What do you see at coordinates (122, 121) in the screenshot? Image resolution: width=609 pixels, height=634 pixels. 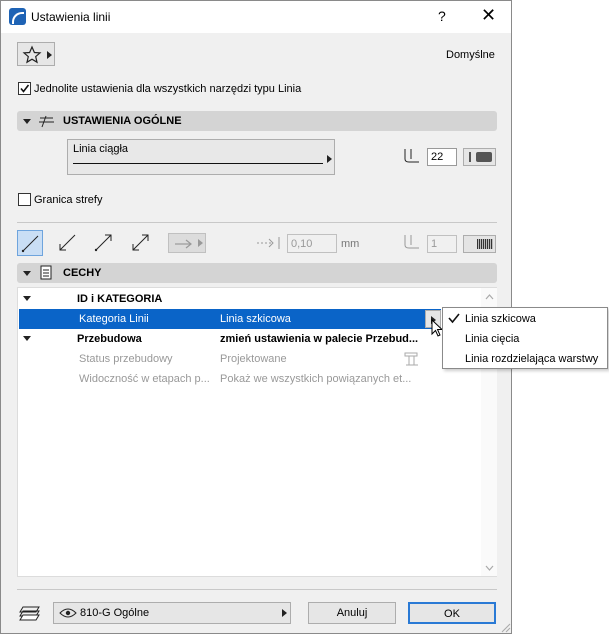 I see `general-settings-title: USTAWIENIA OGÓLNE` at bounding box center [122, 121].